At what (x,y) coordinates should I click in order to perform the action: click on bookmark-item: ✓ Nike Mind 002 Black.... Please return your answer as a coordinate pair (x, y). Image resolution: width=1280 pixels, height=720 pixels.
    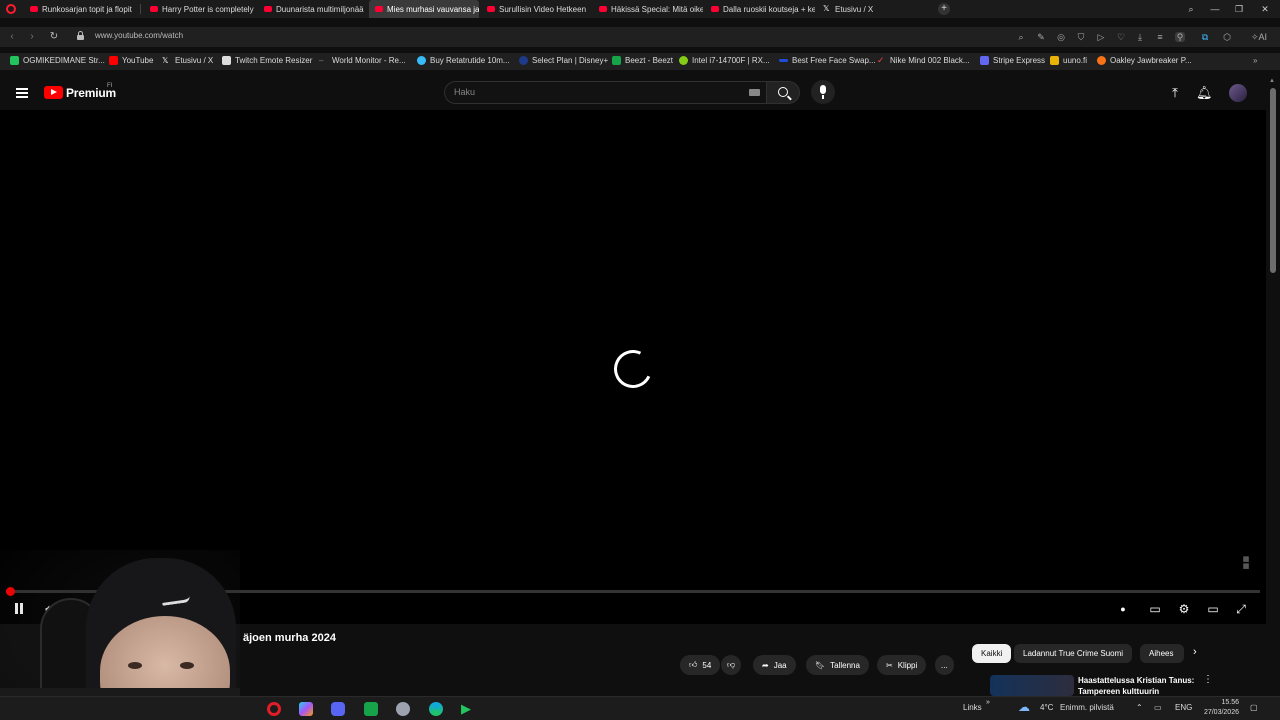
    Looking at the image, I should click on (923, 61).